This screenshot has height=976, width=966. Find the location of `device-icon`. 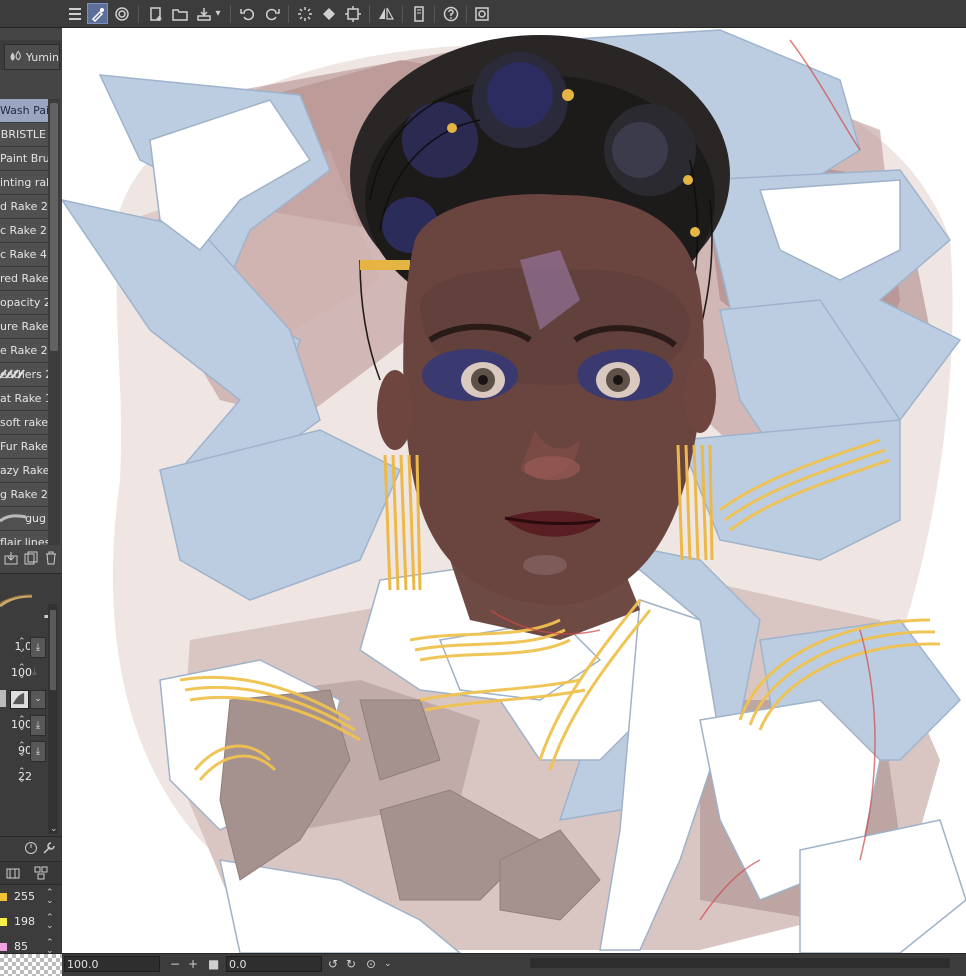

device-icon is located at coordinates (418, 13).